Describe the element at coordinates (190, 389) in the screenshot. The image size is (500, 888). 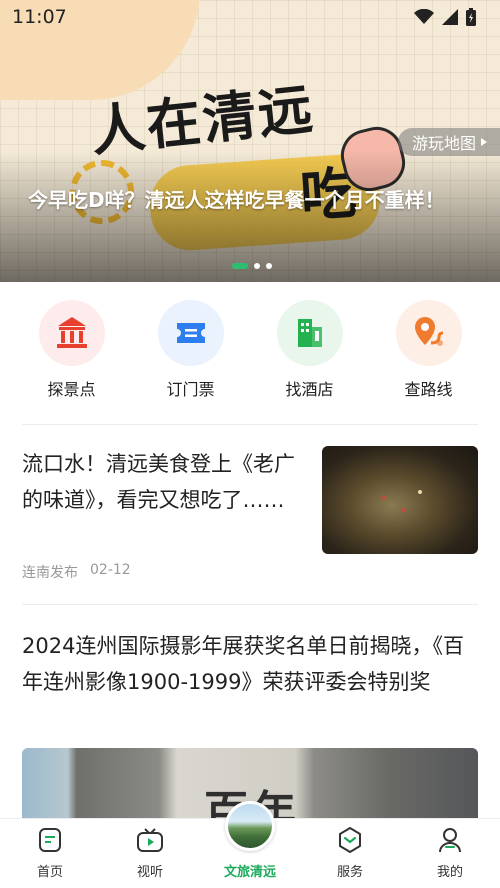
I see `quick-action-label: 订门票` at that location.